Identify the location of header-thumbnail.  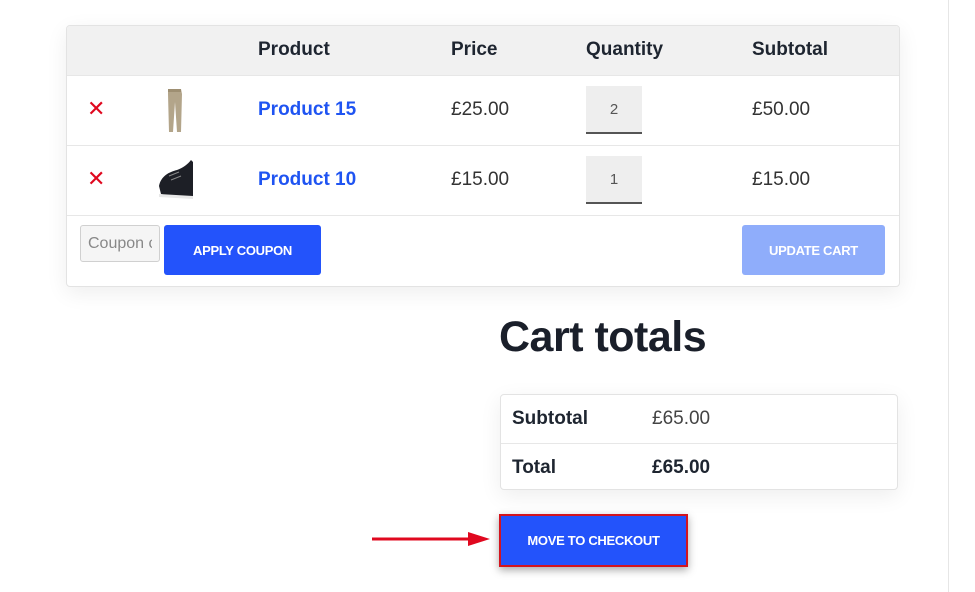
(206, 50).